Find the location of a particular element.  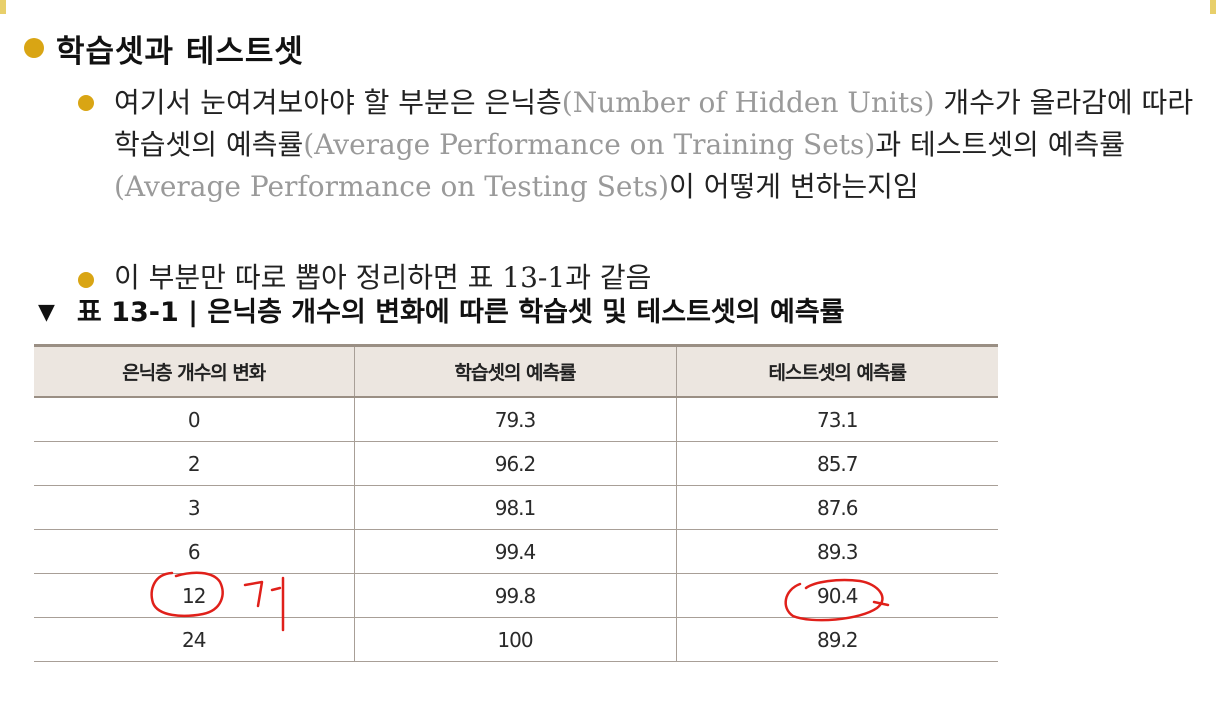

cell-hidden-units: 2 is located at coordinates (194, 463).